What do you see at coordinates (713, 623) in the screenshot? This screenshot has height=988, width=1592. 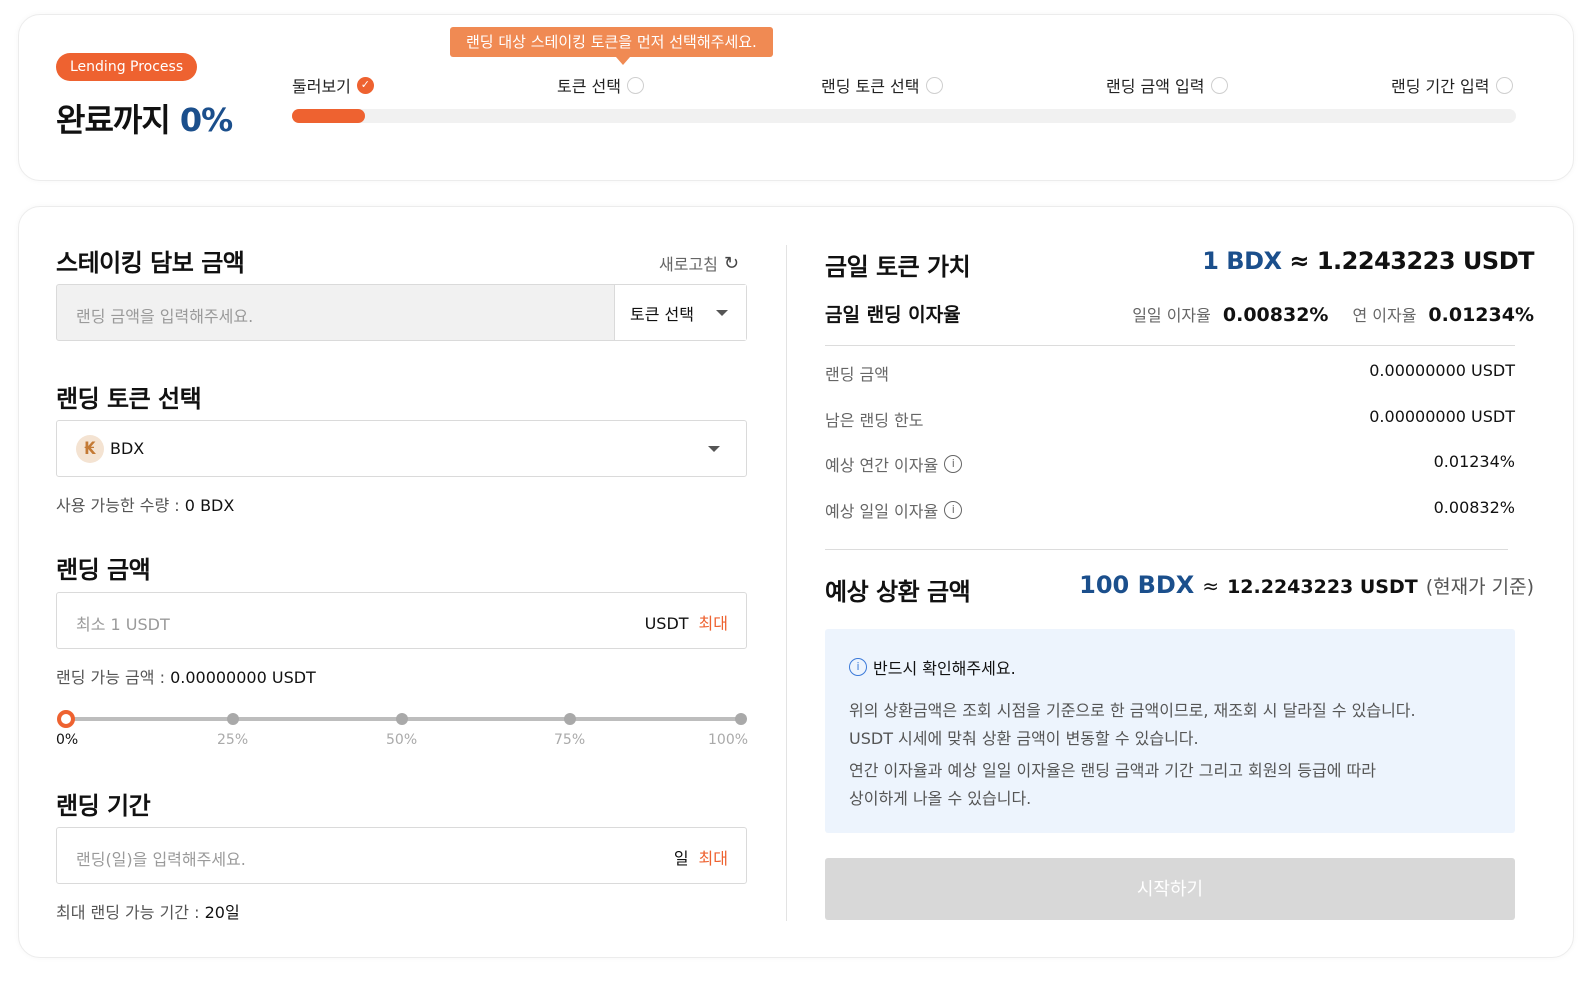 I see `lending-amount-max-button: 최대` at bounding box center [713, 623].